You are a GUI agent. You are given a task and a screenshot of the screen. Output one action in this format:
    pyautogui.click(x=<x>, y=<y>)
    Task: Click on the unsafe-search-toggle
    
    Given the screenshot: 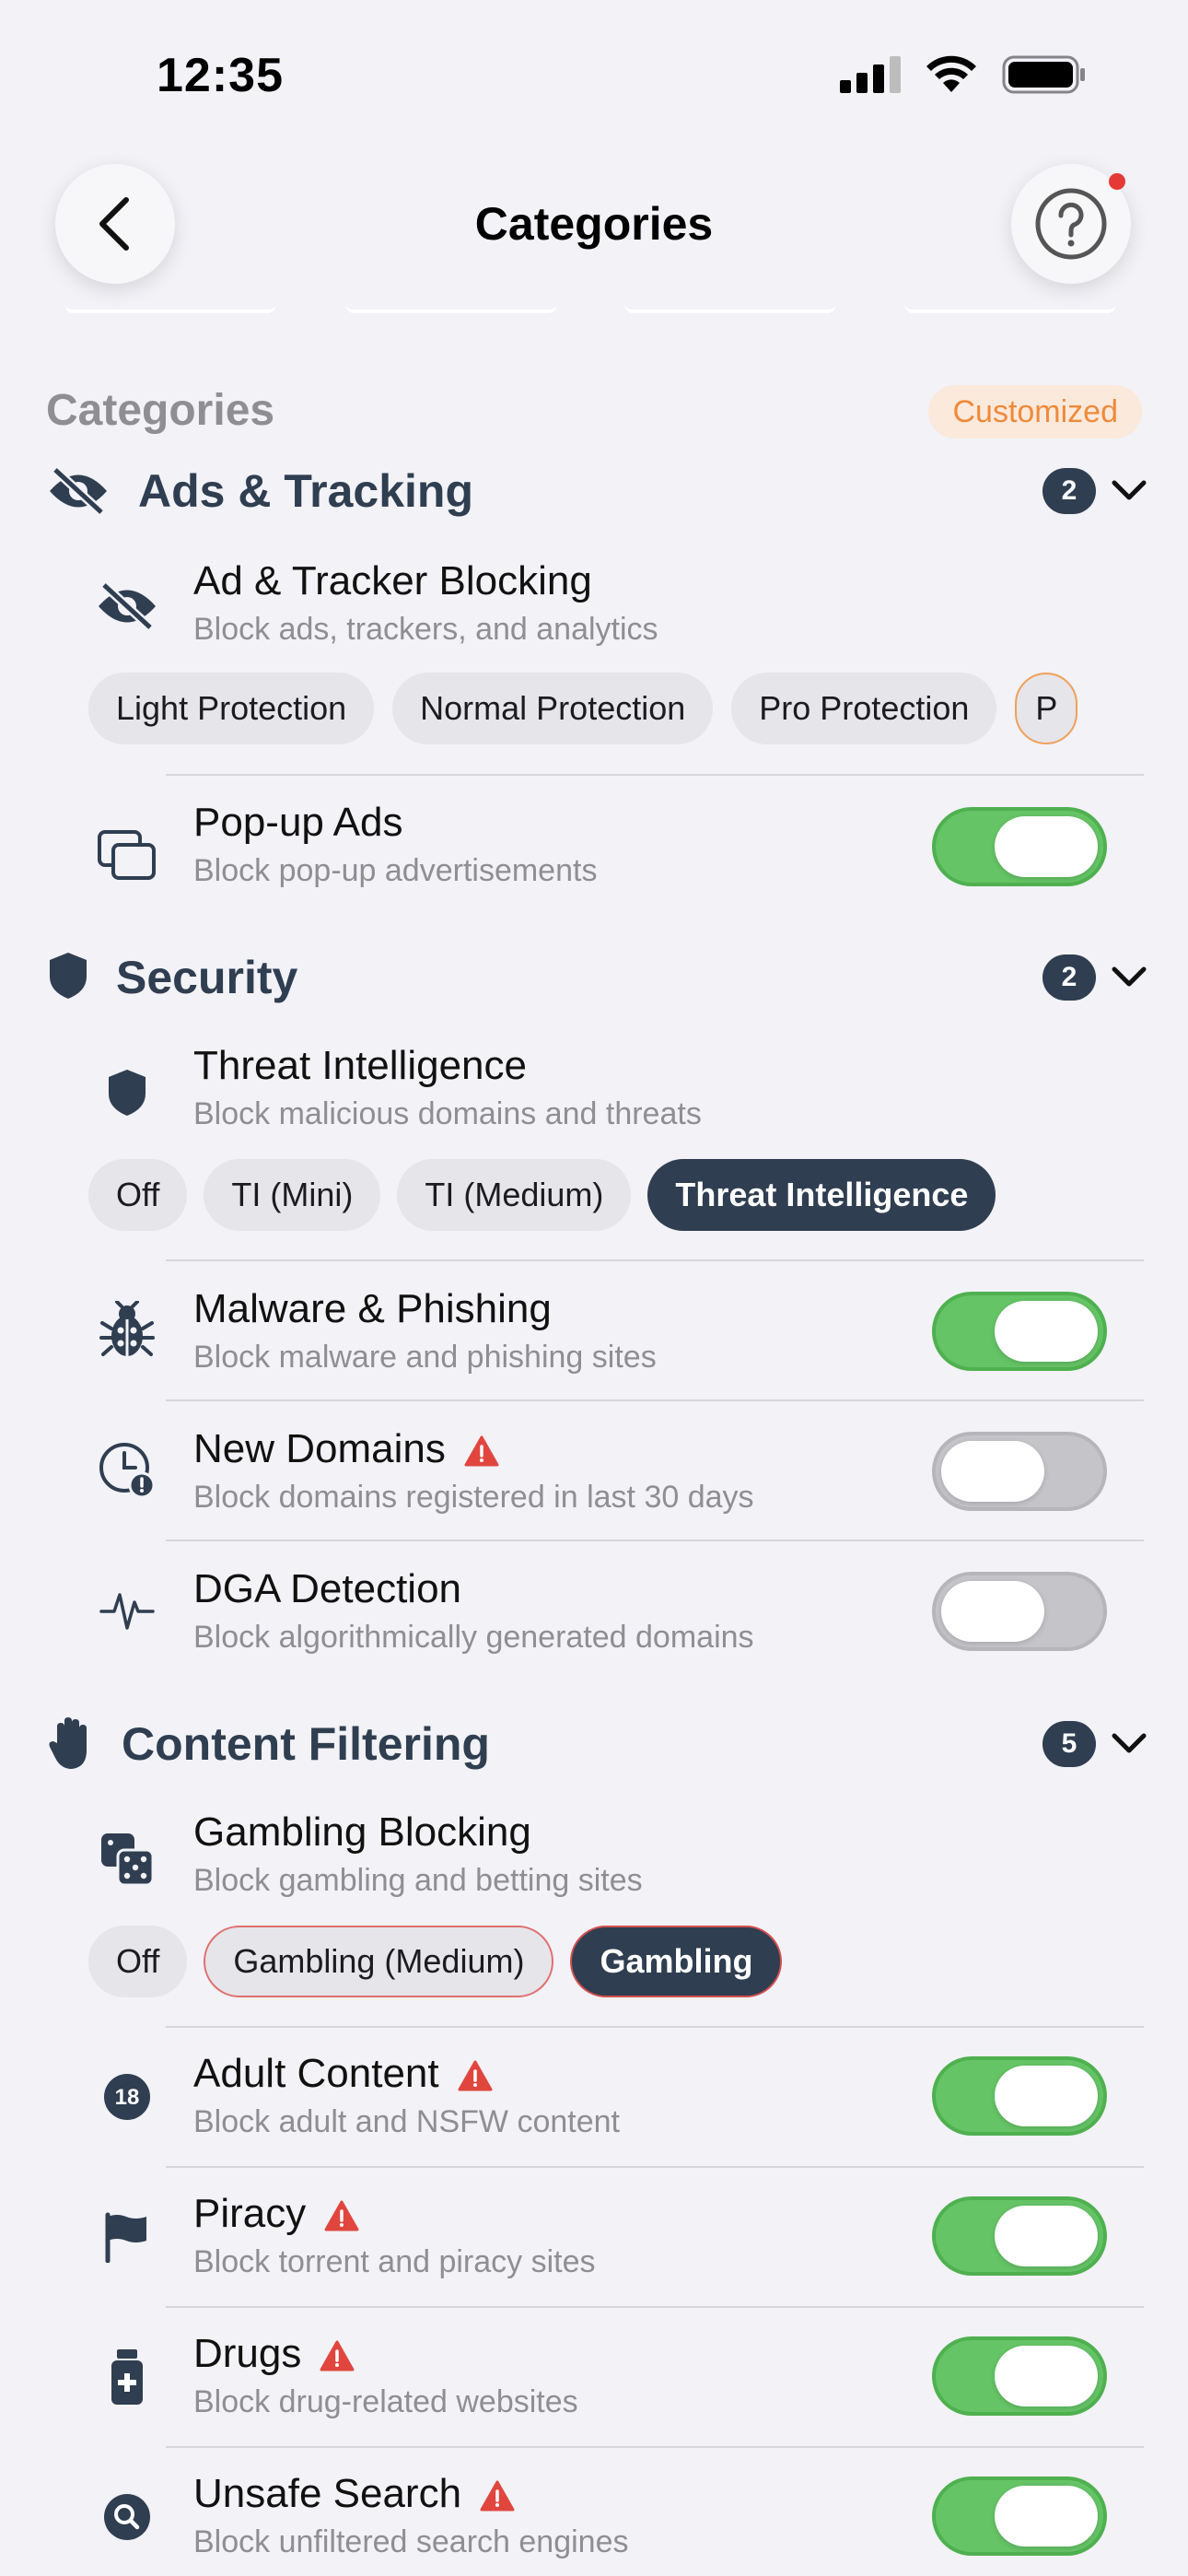 What is the action you would take?
    pyautogui.click(x=1019, y=2516)
    